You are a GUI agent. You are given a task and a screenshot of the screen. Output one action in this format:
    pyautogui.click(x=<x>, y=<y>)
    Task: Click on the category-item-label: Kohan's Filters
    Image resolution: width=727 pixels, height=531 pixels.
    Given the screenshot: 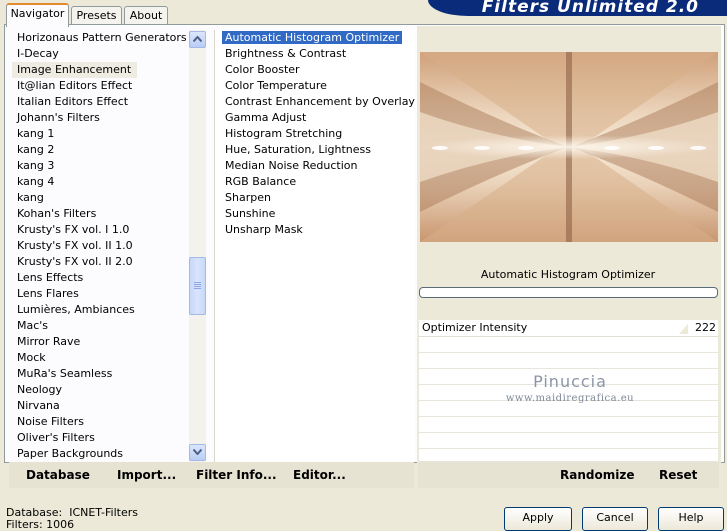 What is the action you would take?
    pyautogui.click(x=57, y=213)
    